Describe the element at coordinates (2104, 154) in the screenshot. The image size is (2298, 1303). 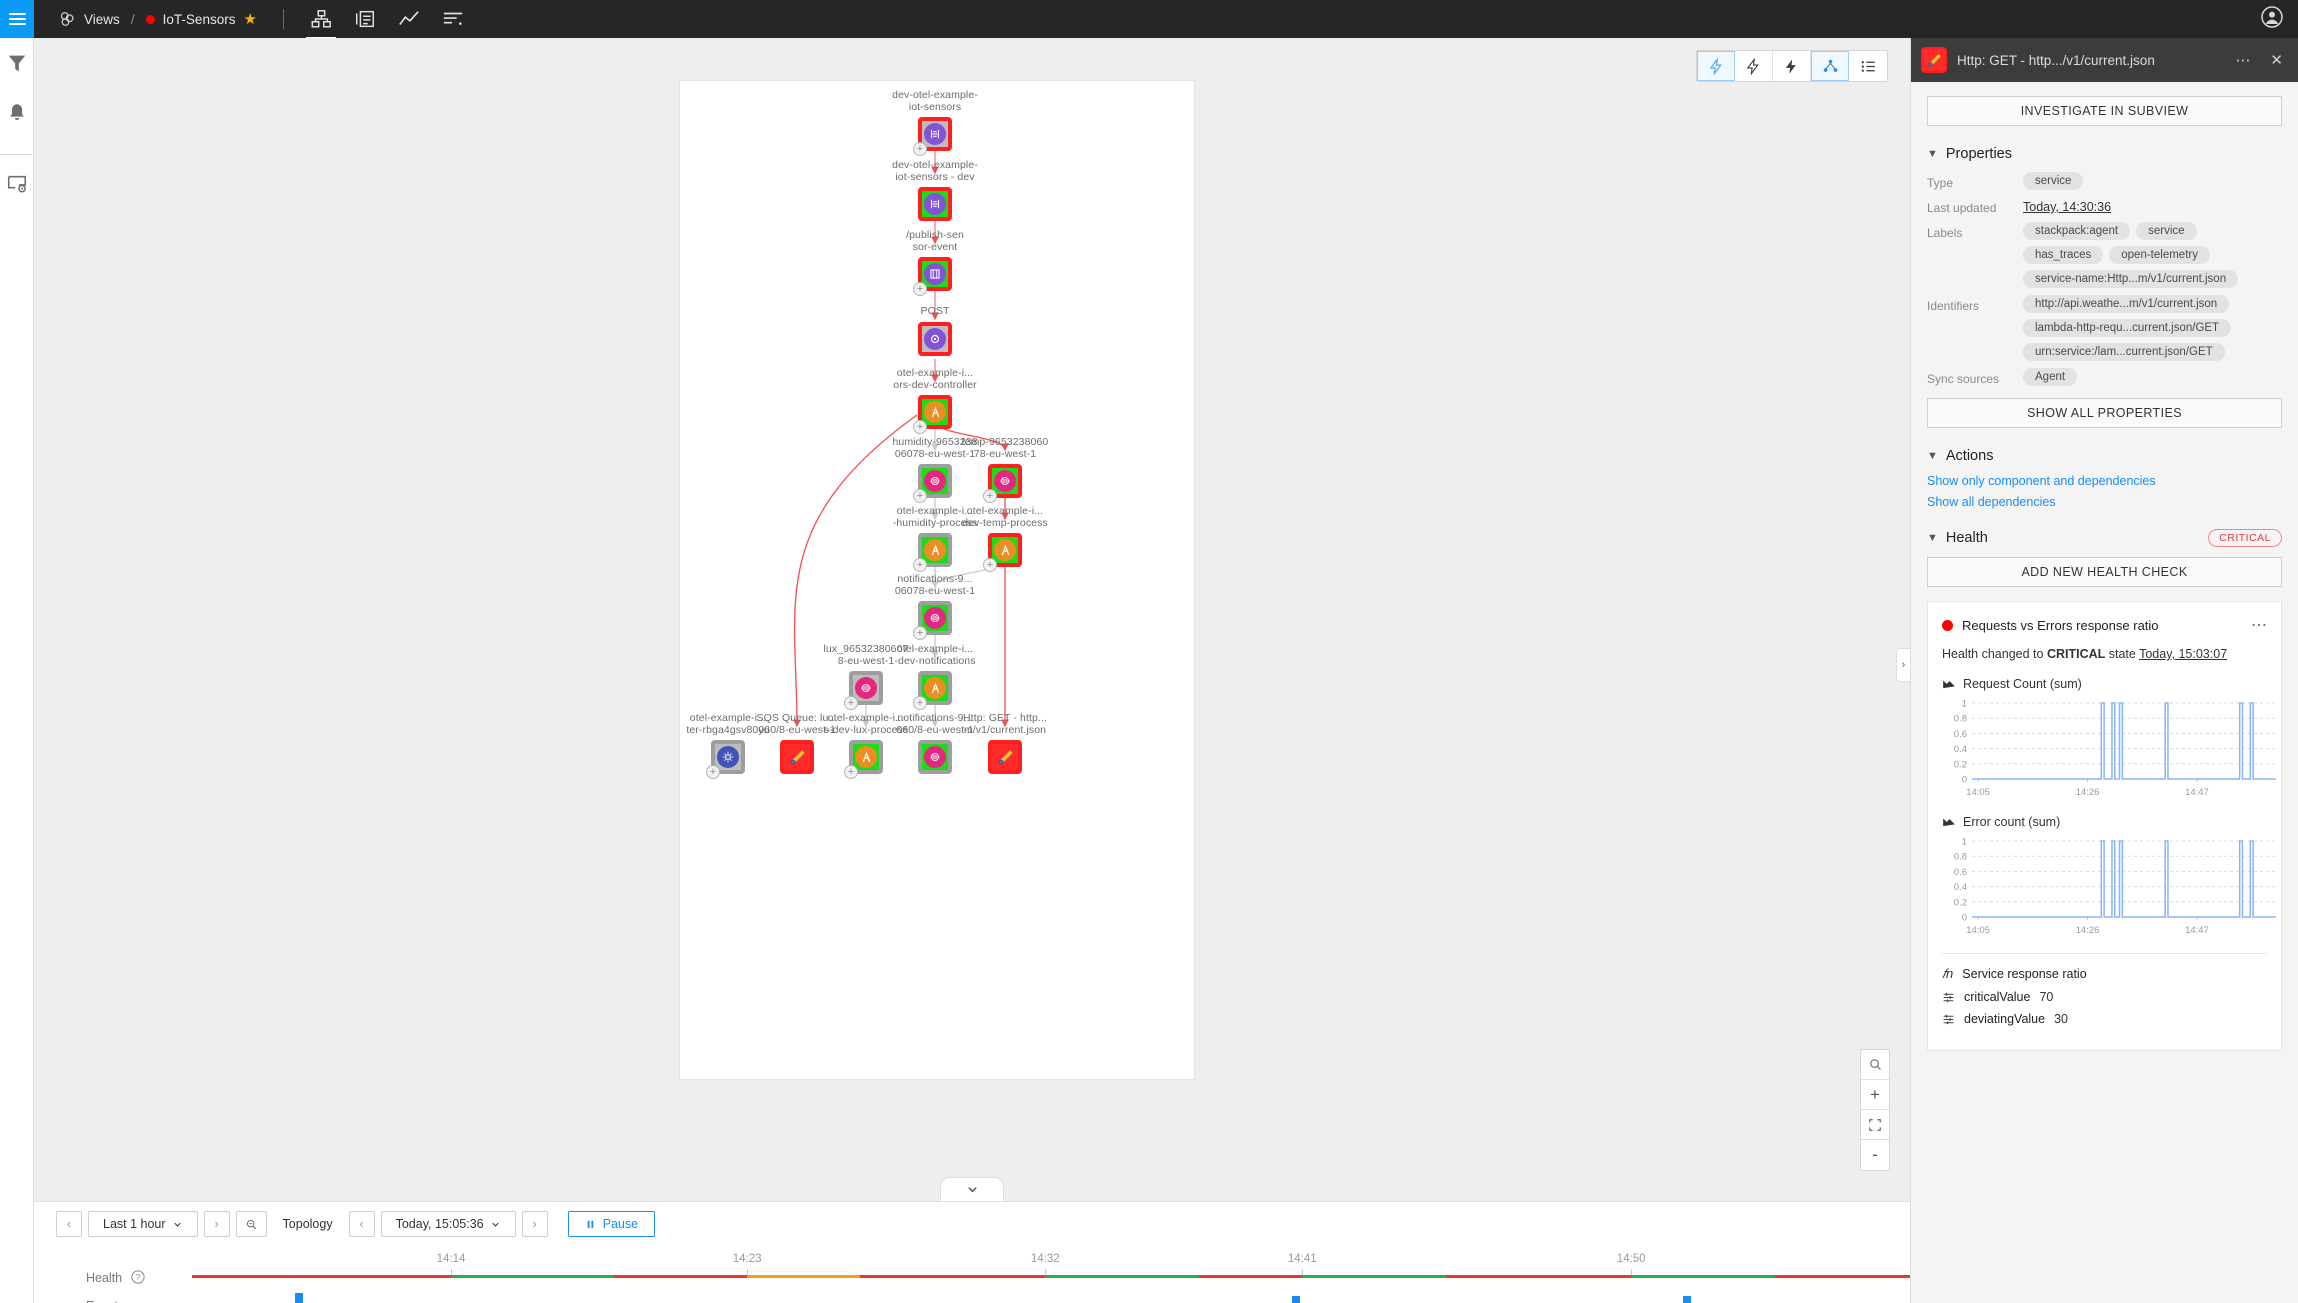
I see `properties-section-header: ▼ Properties` at that location.